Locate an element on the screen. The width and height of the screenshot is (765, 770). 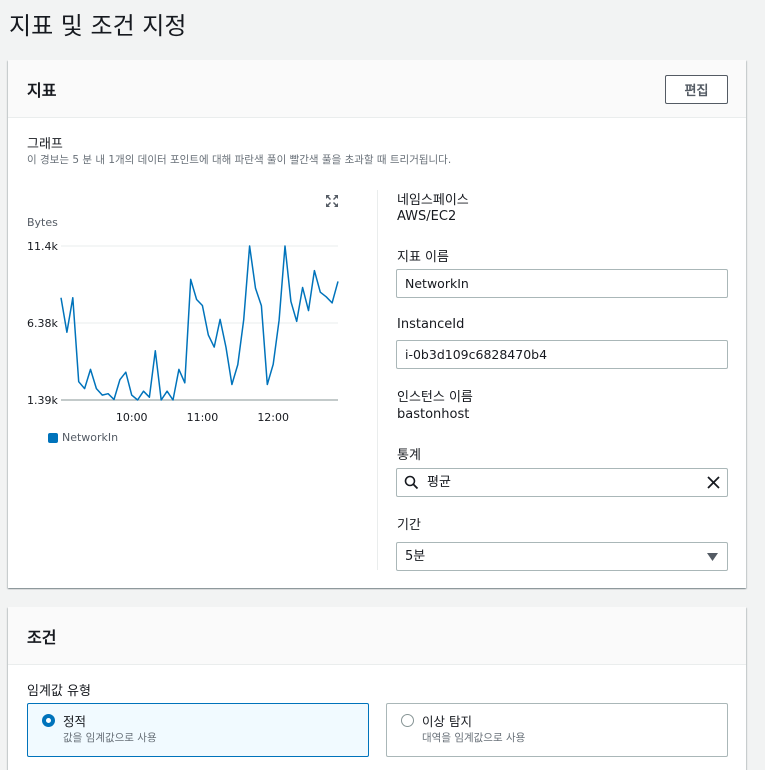
network-in-chart: Bytes 11.4k 6.38k 1.39k 10:00 11:00 12:00 is located at coordinates (183, 320).